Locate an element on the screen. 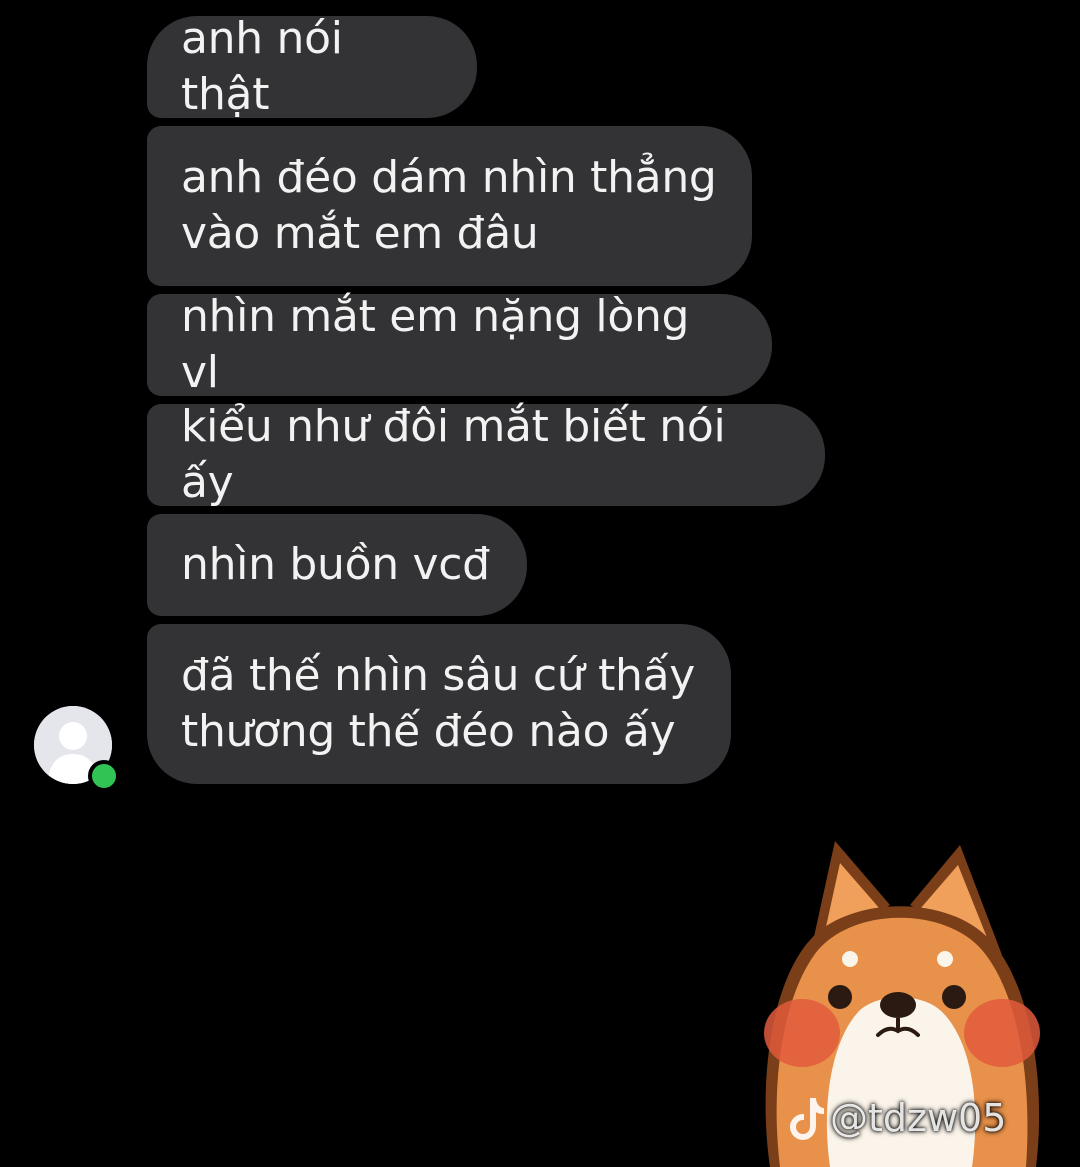 This screenshot has height=1167, width=1080. message-bubble-4: kiểu như đôi mắt biết nói ấy is located at coordinates (486, 454).